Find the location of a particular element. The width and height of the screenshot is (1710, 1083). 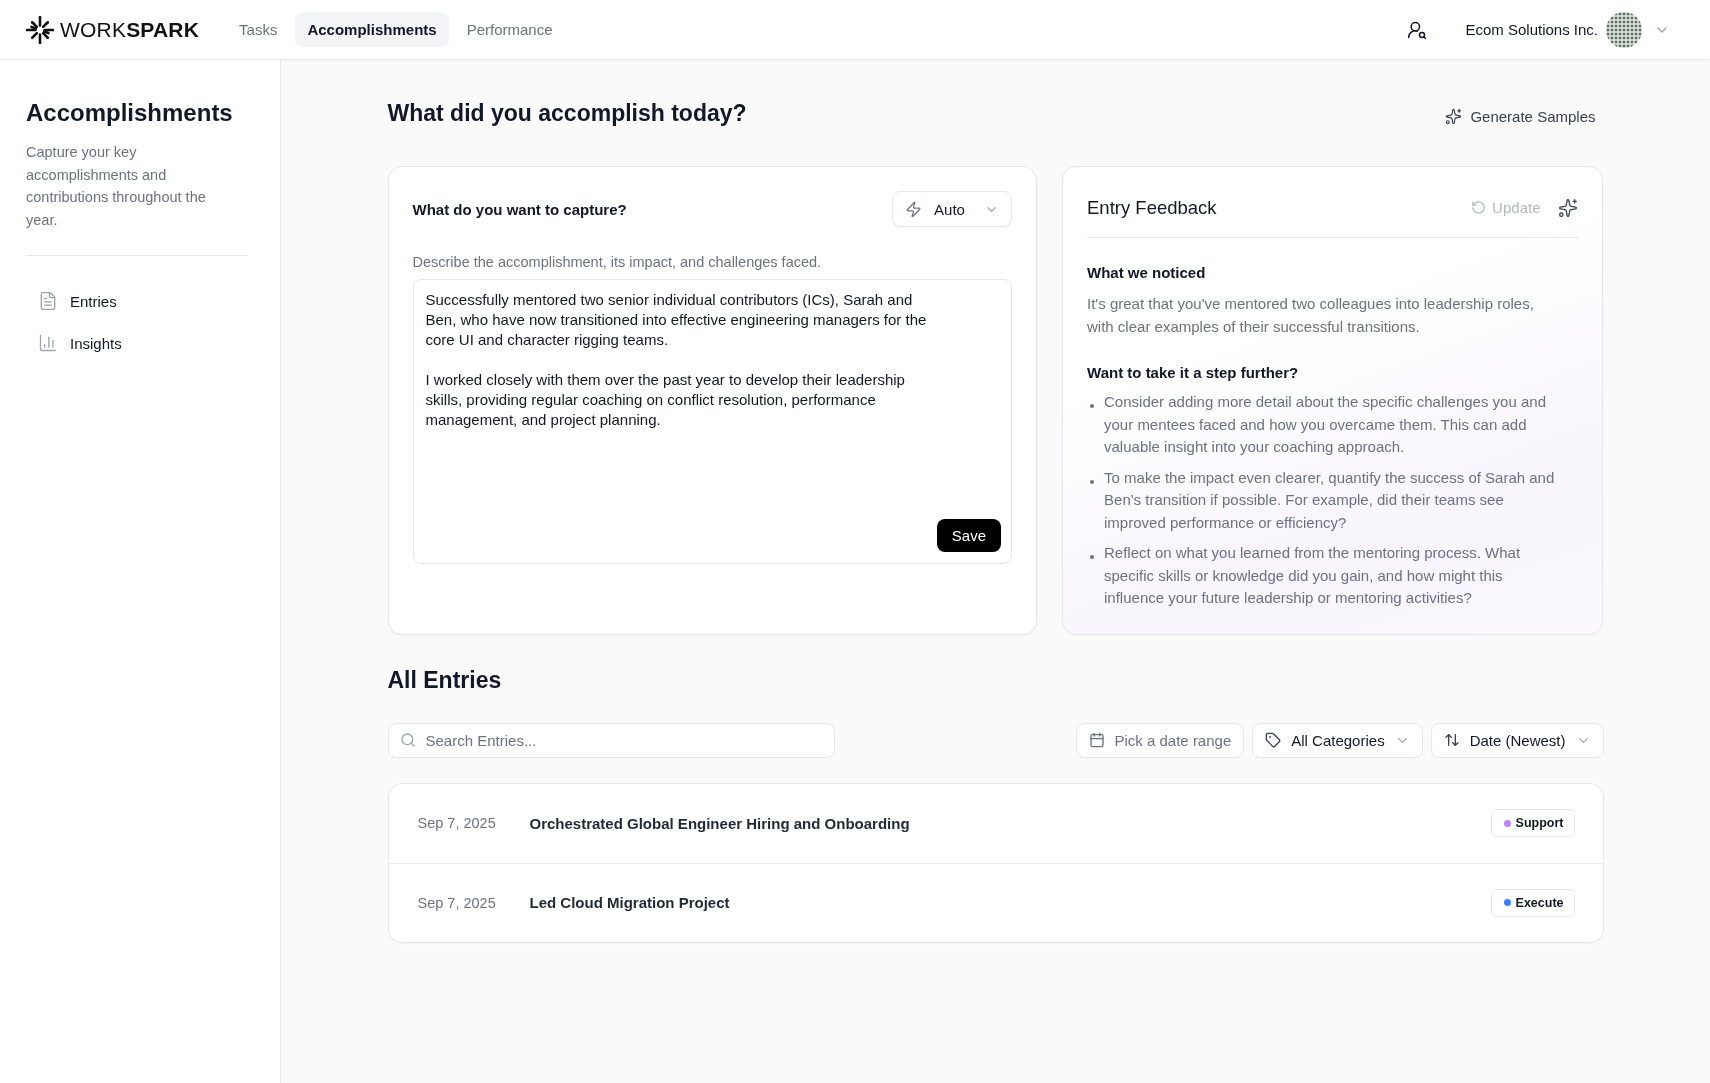

category-label: Execute is located at coordinates (1539, 902).